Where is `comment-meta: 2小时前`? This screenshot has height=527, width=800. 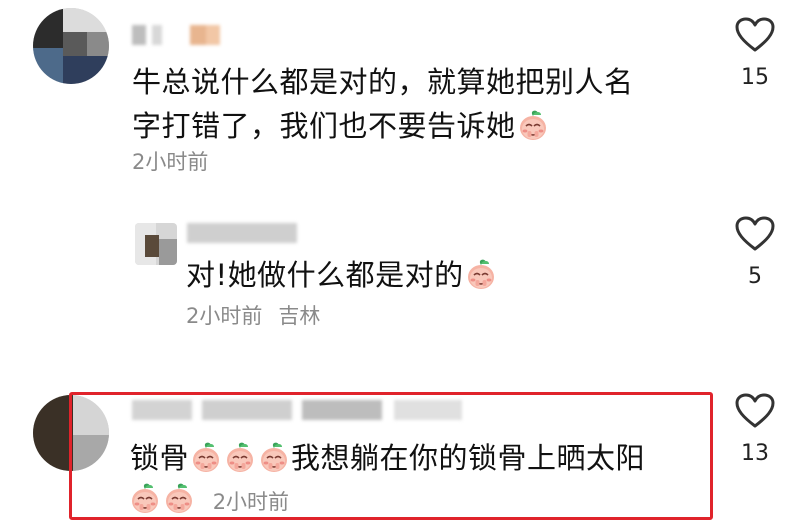
comment-meta: 2小时前 is located at coordinates (170, 162).